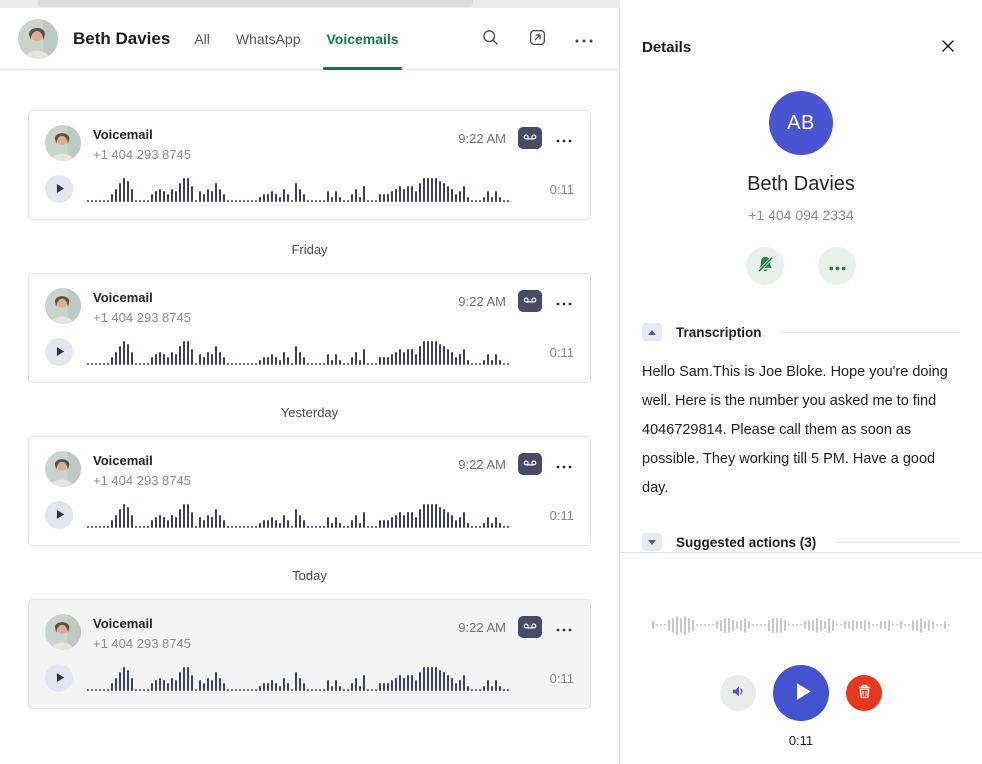 The height and width of the screenshot is (764, 982). I want to click on open-in-new-button, so click(537, 39).